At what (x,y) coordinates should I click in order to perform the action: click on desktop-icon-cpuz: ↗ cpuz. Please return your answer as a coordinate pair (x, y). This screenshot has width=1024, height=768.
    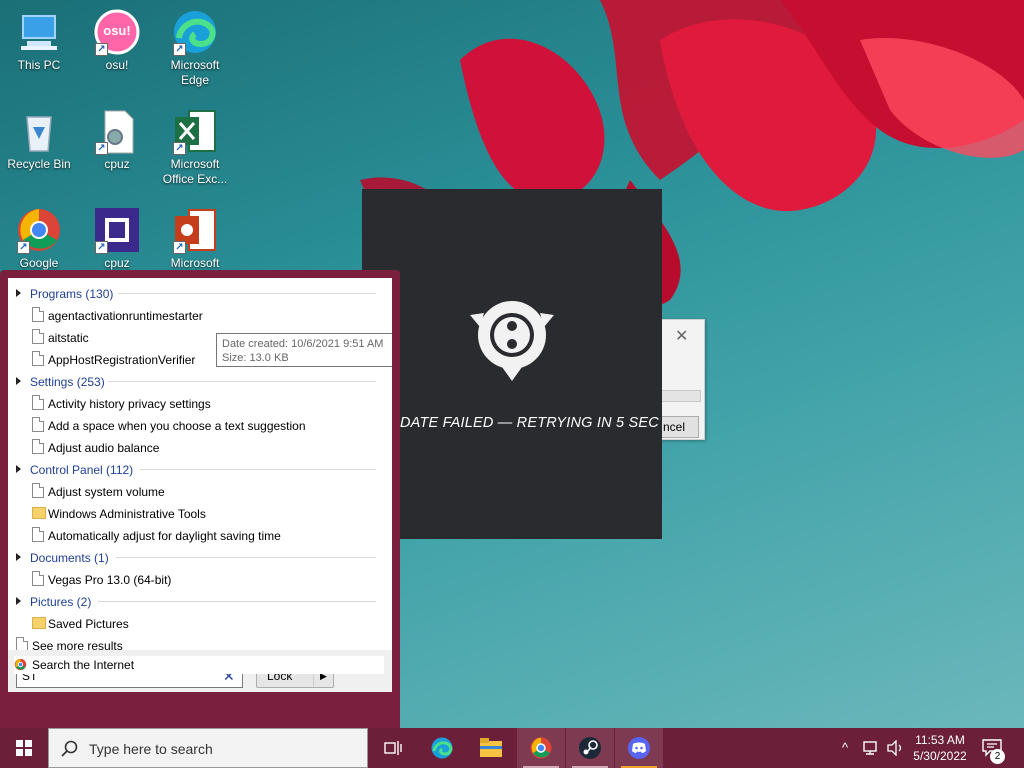
    Looking at the image, I should click on (117, 238).